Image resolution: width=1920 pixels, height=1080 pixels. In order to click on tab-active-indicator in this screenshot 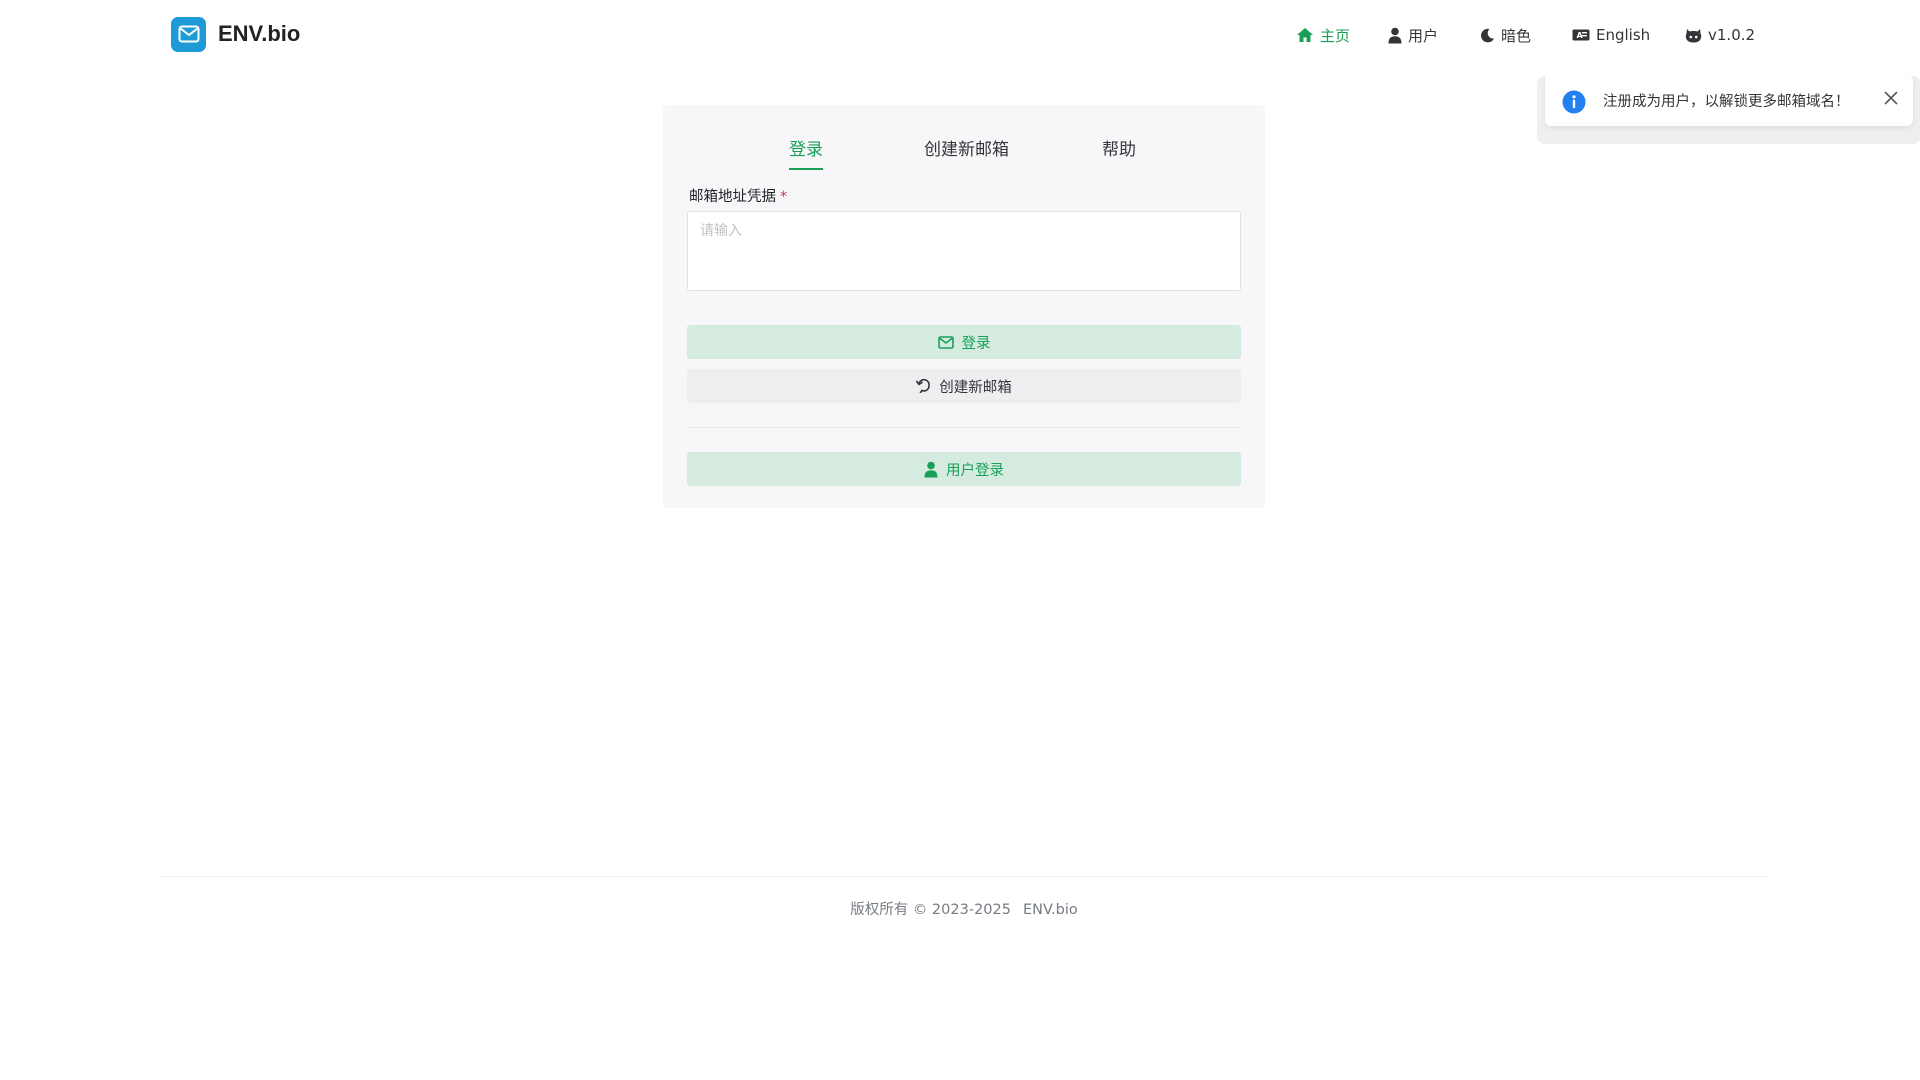, I will do `click(806, 169)`.